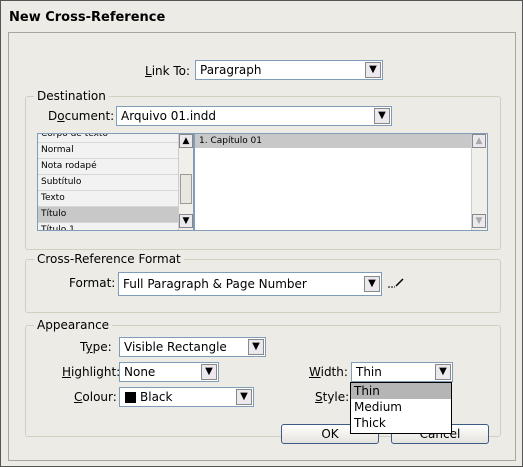 The height and width of the screenshot is (467, 523). What do you see at coordinates (81, 116) in the screenshot?
I see `document-label: Document:` at bounding box center [81, 116].